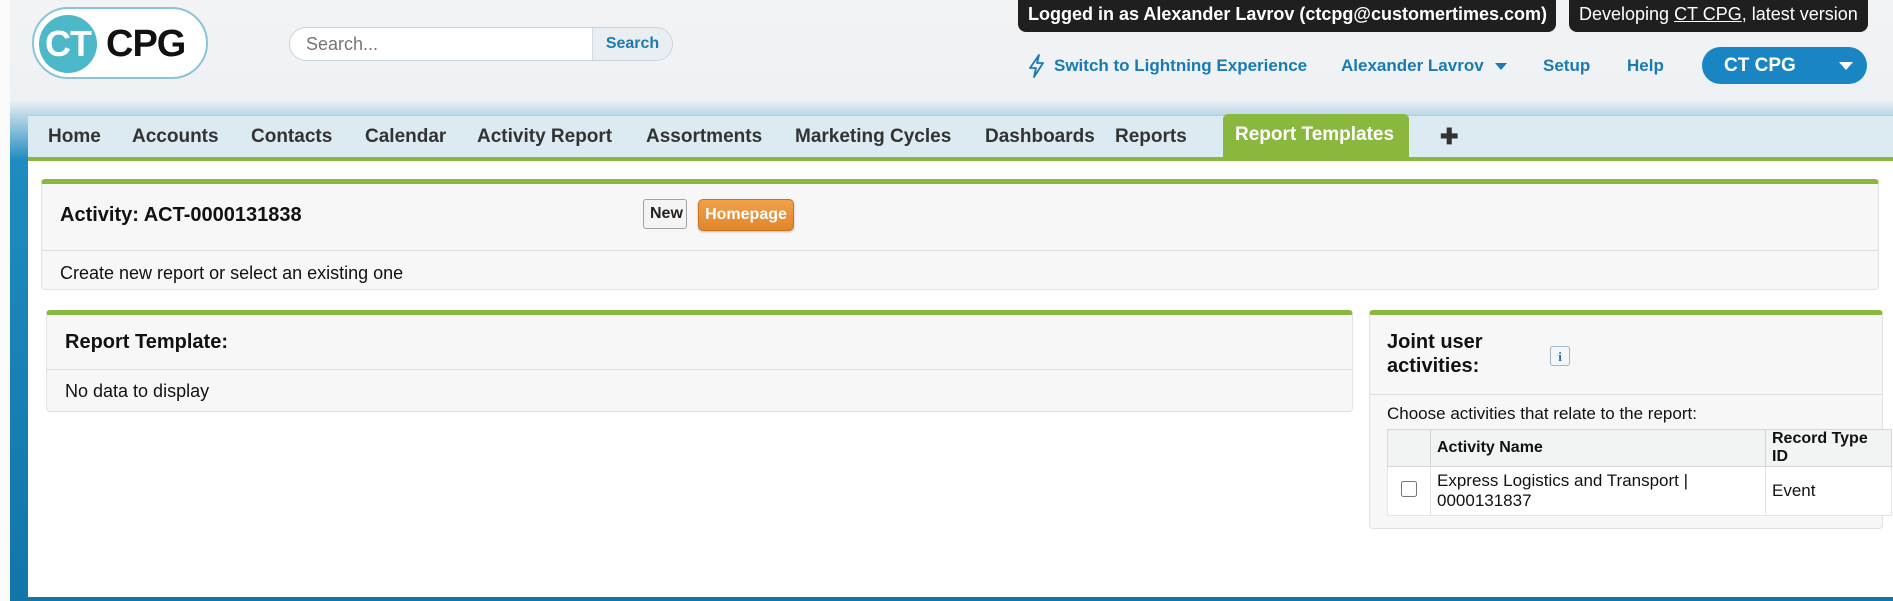  Describe the element at coordinates (1435, 354) in the screenshot. I see `joint-activities-title: Joint user activities:` at that location.